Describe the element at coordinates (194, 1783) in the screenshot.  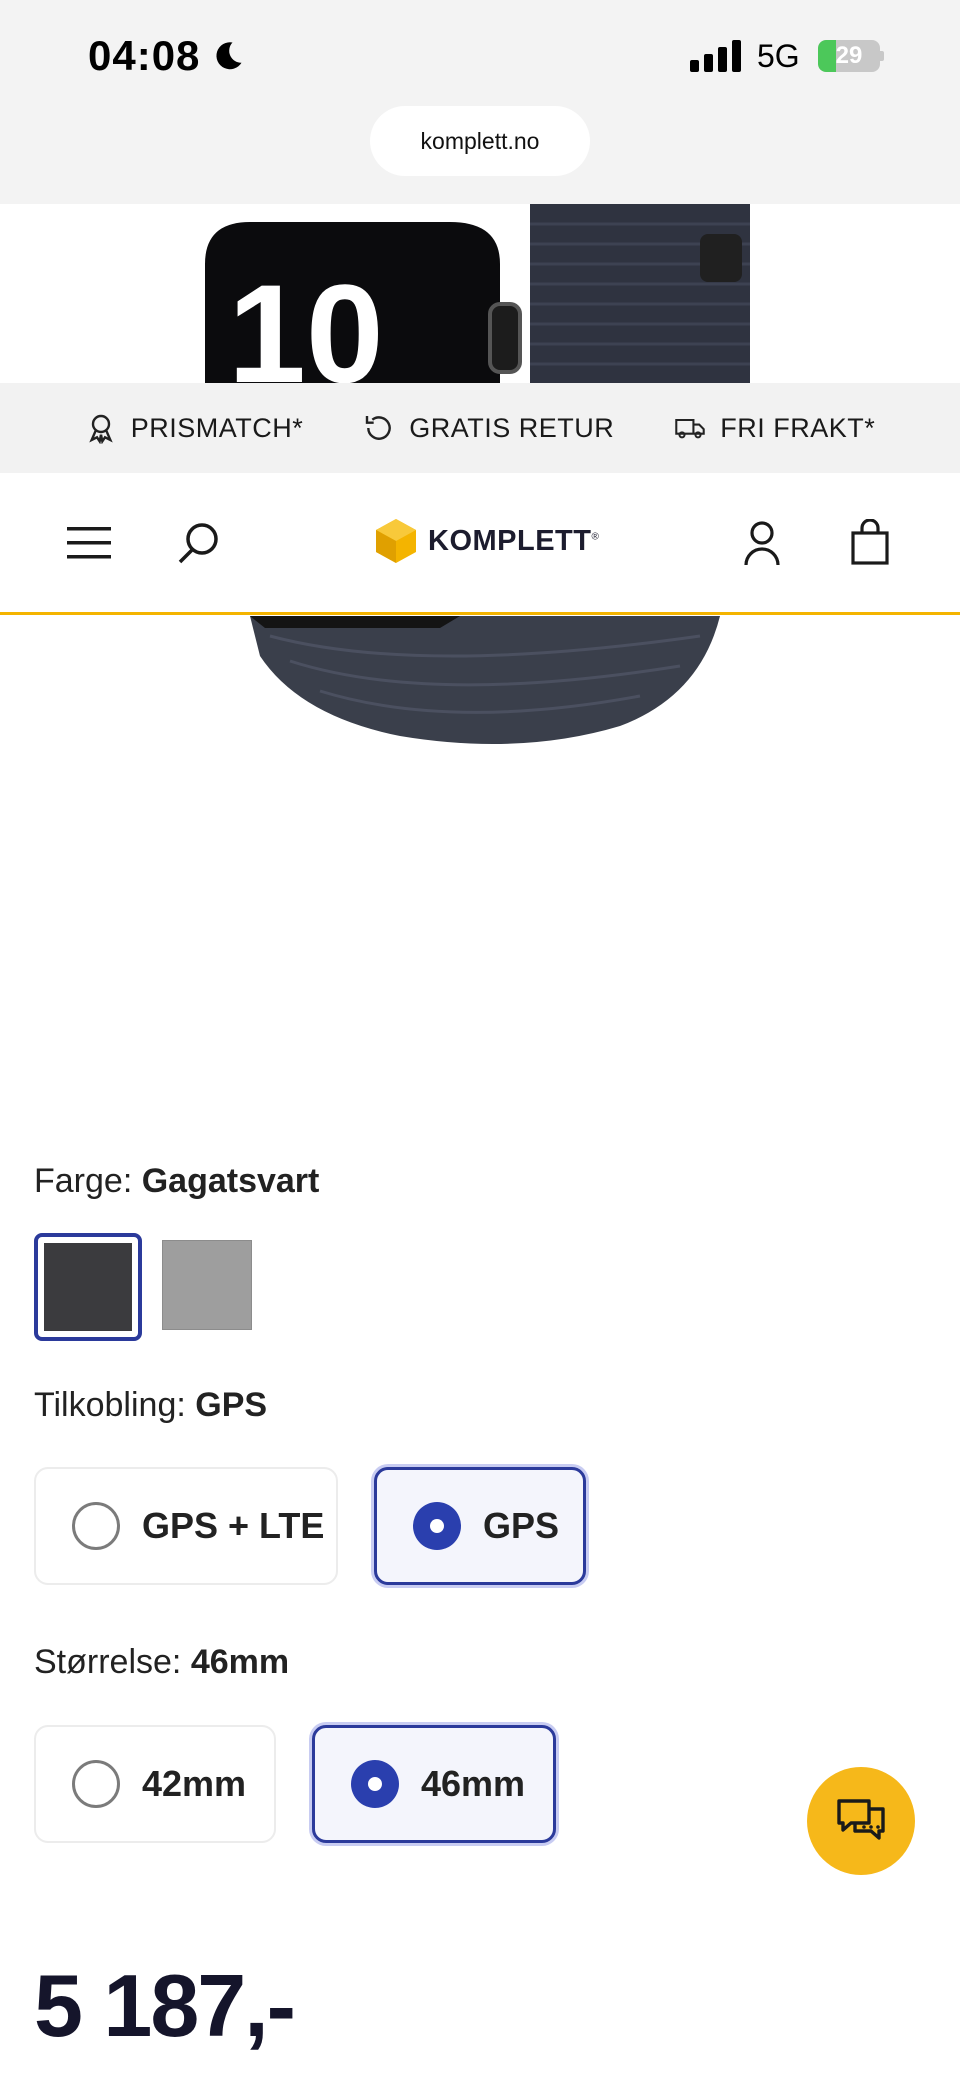
I see `option-label: 42mm` at that location.